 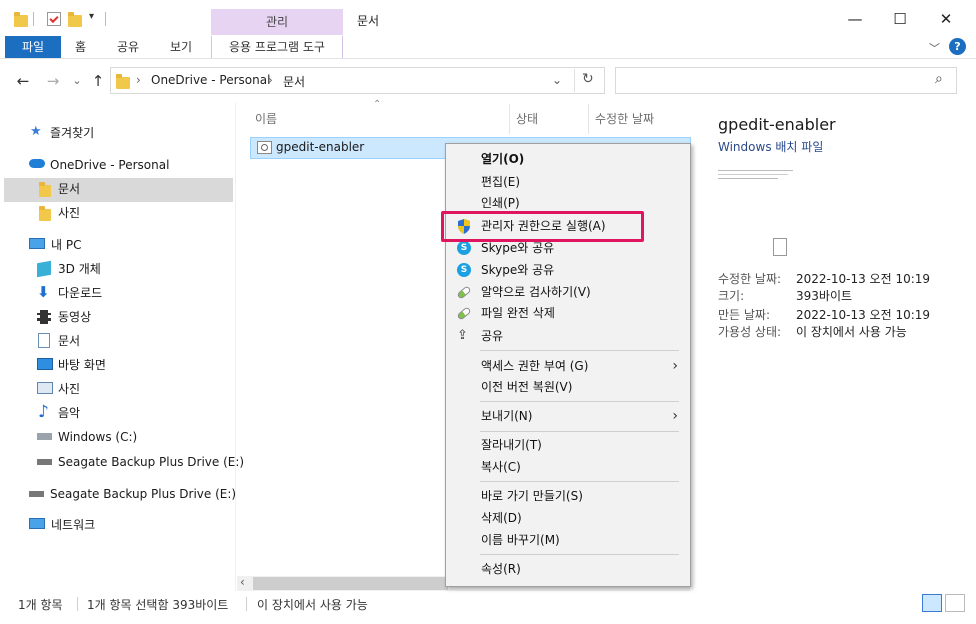 What do you see at coordinates (863, 315) in the screenshot?
I see `detail-value-created: 2022-10-13 오전 10:19` at bounding box center [863, 315].